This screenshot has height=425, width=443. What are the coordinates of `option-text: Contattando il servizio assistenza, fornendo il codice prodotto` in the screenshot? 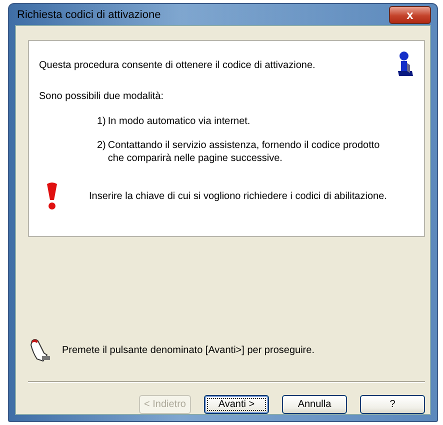 It's located at (244, 145).